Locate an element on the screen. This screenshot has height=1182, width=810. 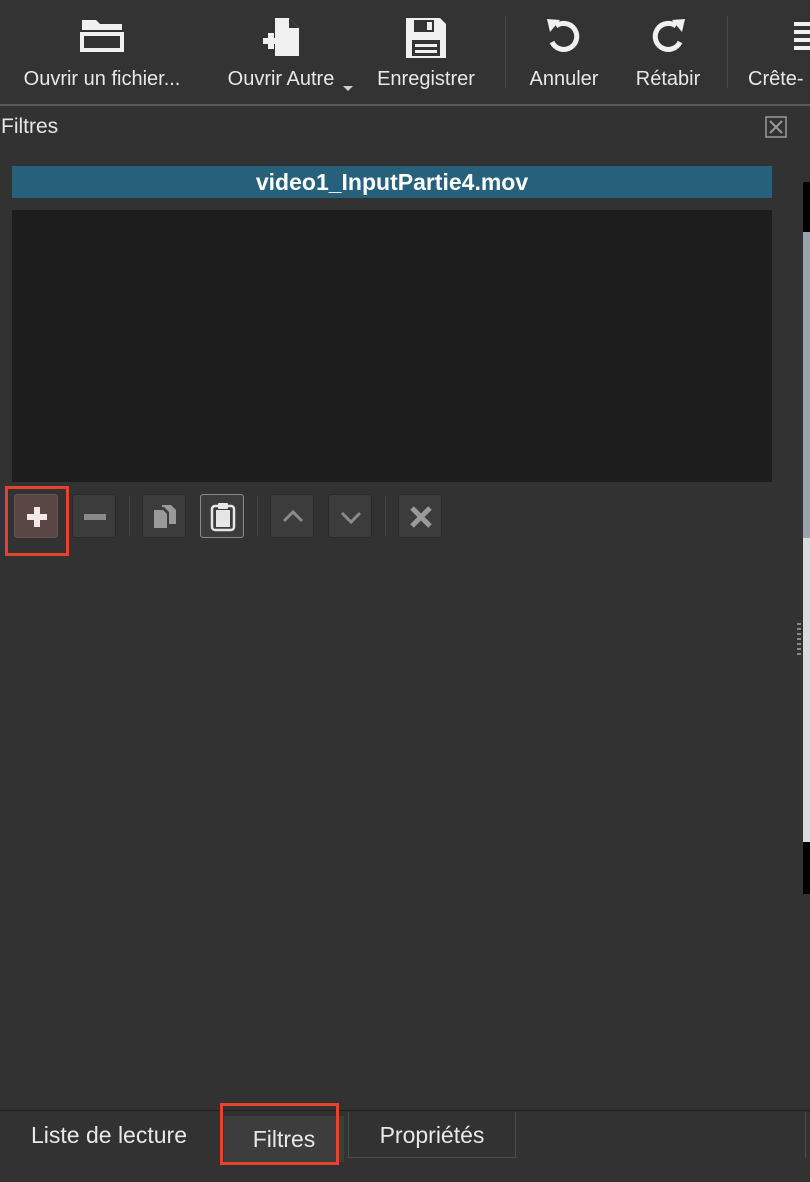
minus-icon is located at coordinates (95, 517).